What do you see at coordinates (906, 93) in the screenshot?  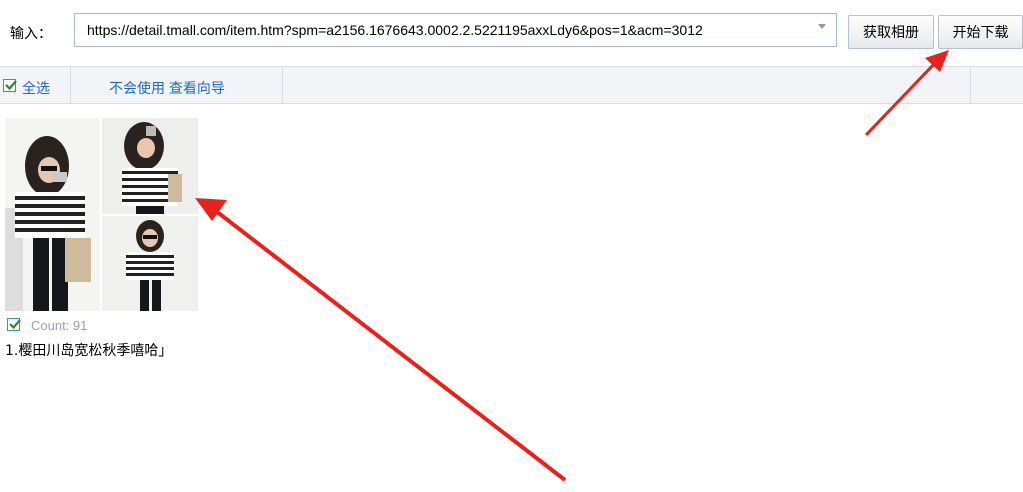 I see `arrow-to-download-button` at bounding box center [906, 93].